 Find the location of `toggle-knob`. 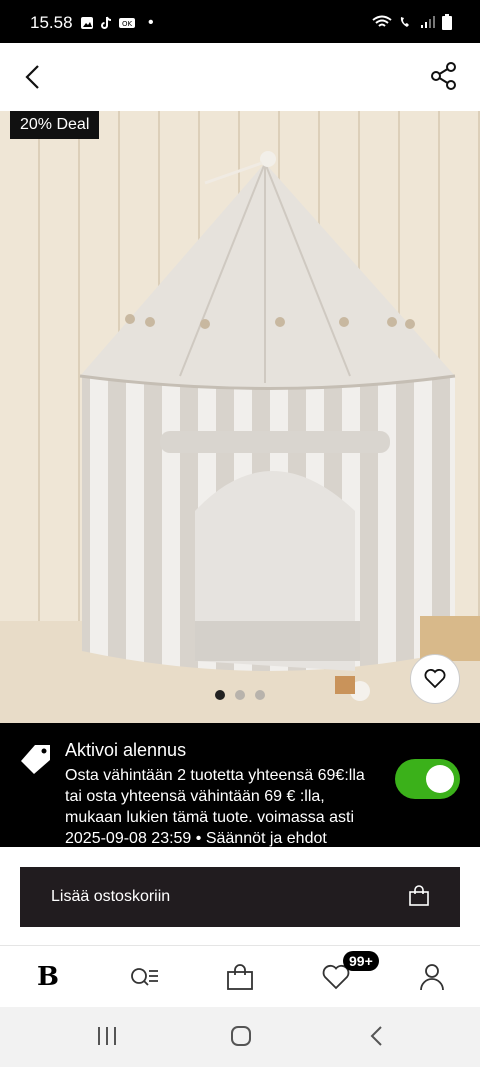

toggle-knob is located at coordinates (440, 779).